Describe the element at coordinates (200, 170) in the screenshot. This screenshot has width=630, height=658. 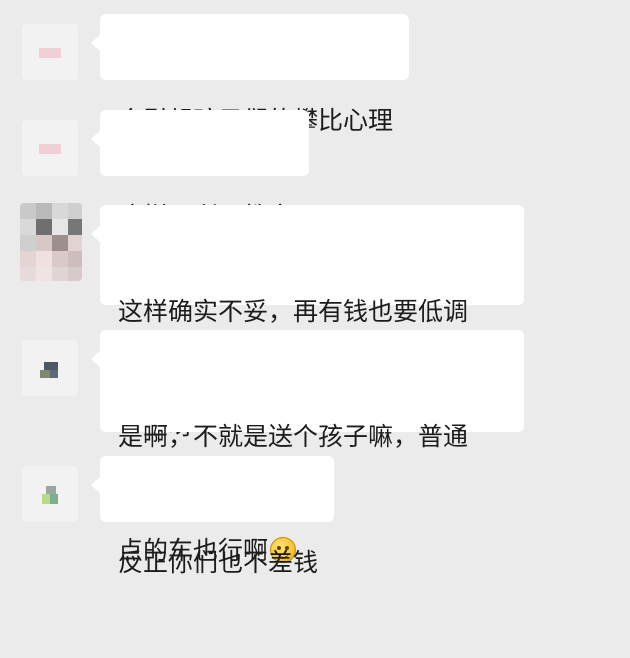
I see `message-bubble: 这样不利于教育` at that location.